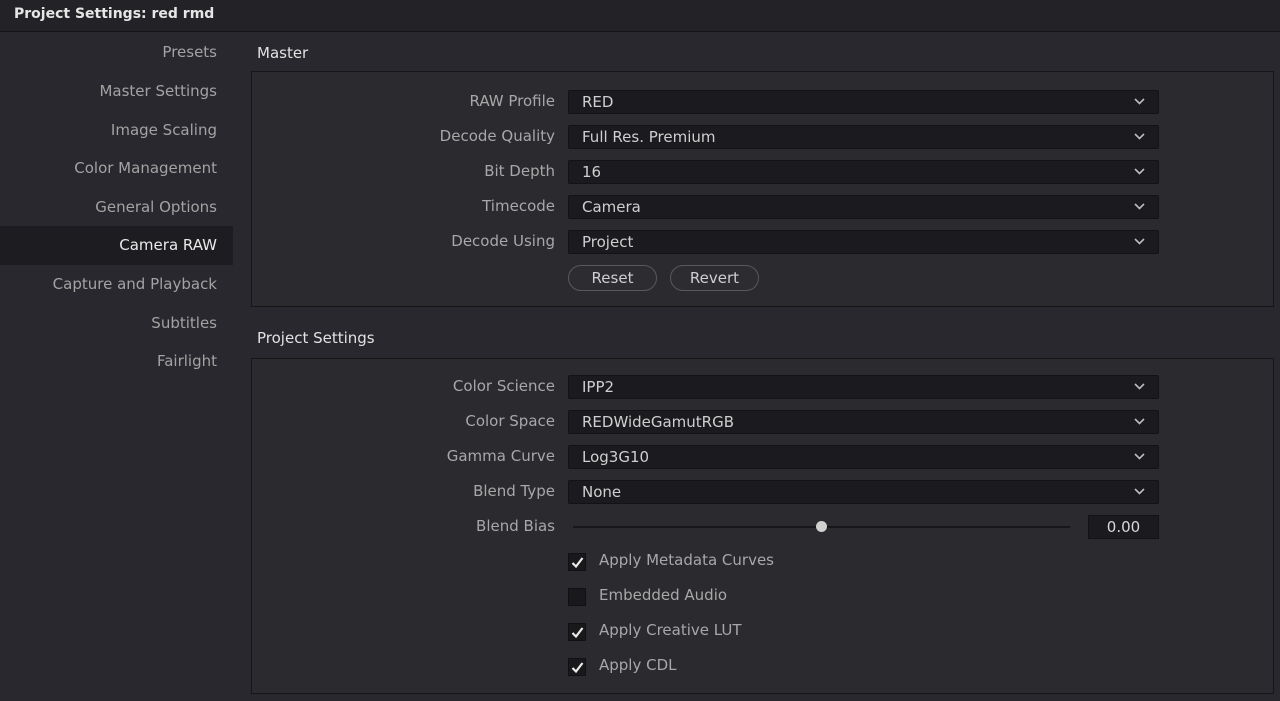 The height and width of the screenshot is (701, 1280). What do you see at coordinates (519, 171) in the screenshot?
I see `bit-depth-label: Bit Depth` at bounding box center [519, 171].